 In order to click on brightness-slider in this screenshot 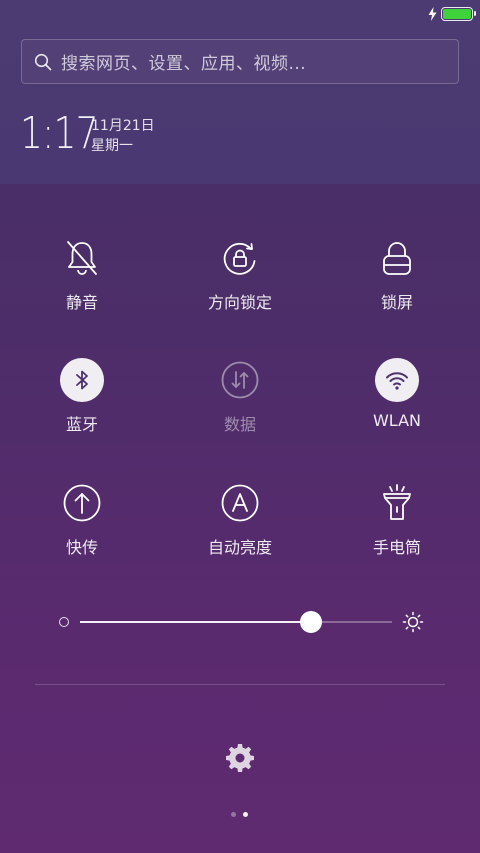, I will do `click(240, 622)`.